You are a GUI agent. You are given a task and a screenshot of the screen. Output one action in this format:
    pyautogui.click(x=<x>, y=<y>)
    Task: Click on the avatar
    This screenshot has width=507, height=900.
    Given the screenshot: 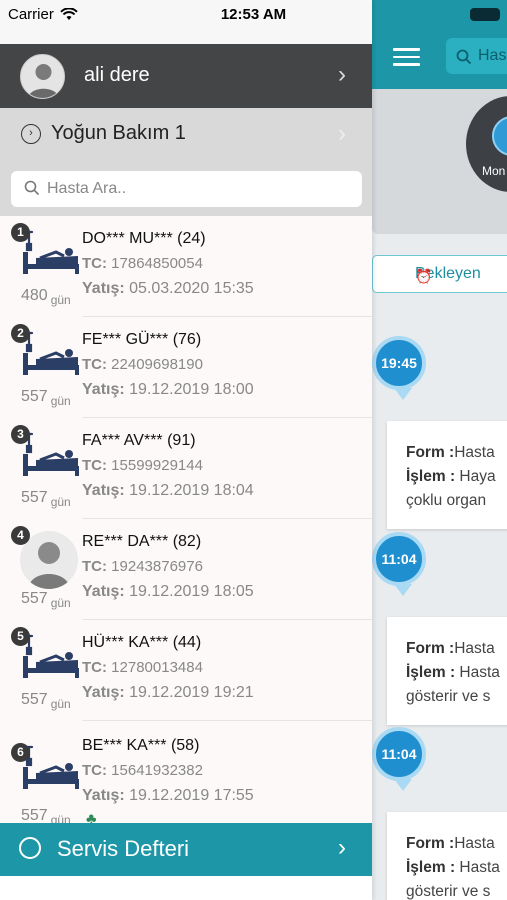 What is the action you would take?
    pyautogui.click(x=42, y=76)
    